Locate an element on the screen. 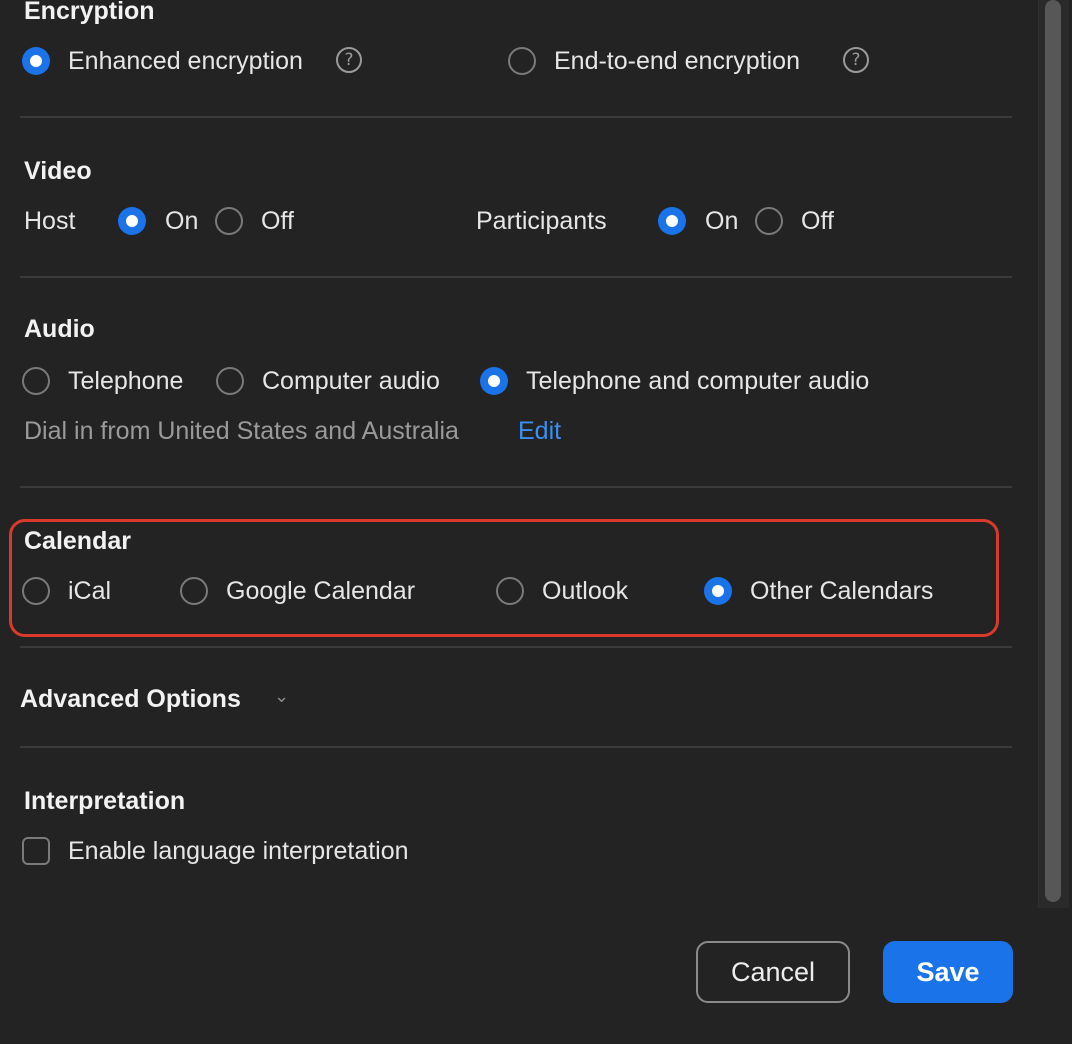 The image size is (1072, 1044). advanced-options-toggle: Advanced Options is located at coordinates (130, 699).